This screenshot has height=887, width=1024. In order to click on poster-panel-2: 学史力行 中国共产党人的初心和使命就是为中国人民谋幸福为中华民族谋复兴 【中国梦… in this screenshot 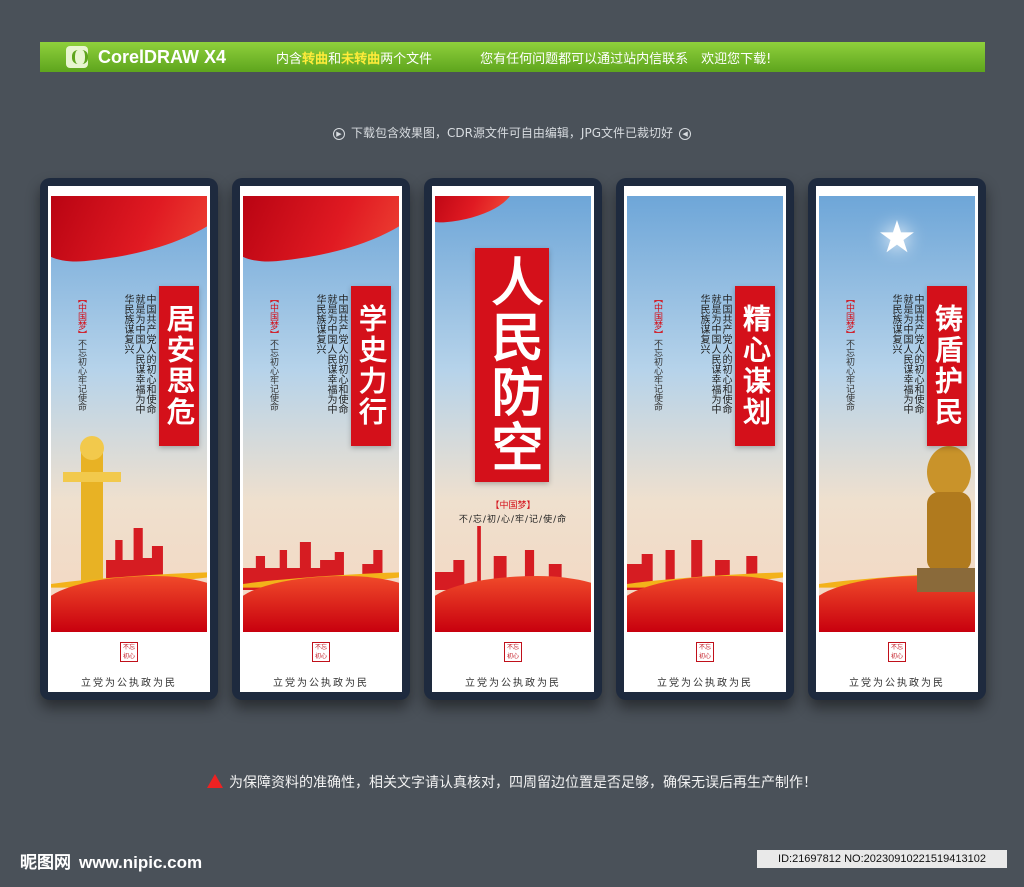, I will do `click(321, 439)`.